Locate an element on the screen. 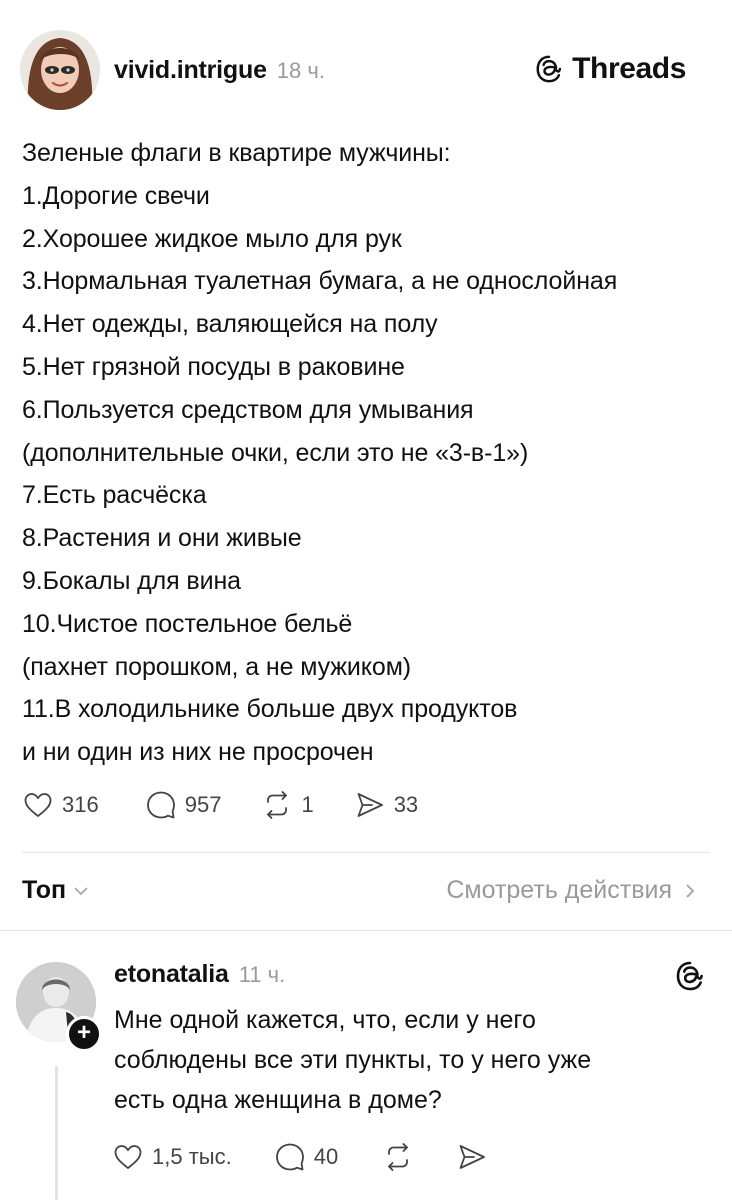  reply-meta: etonatalia 11 ч. is located at coordinates (199, 974).